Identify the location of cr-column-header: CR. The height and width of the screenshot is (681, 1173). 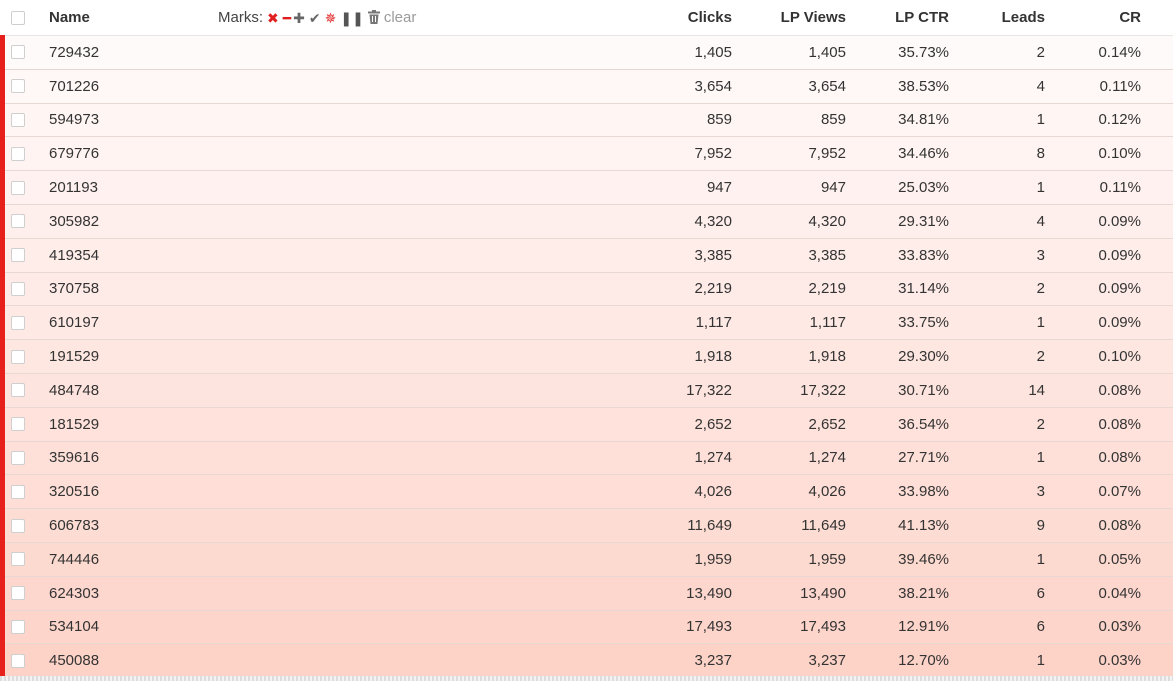
(1098, 17).